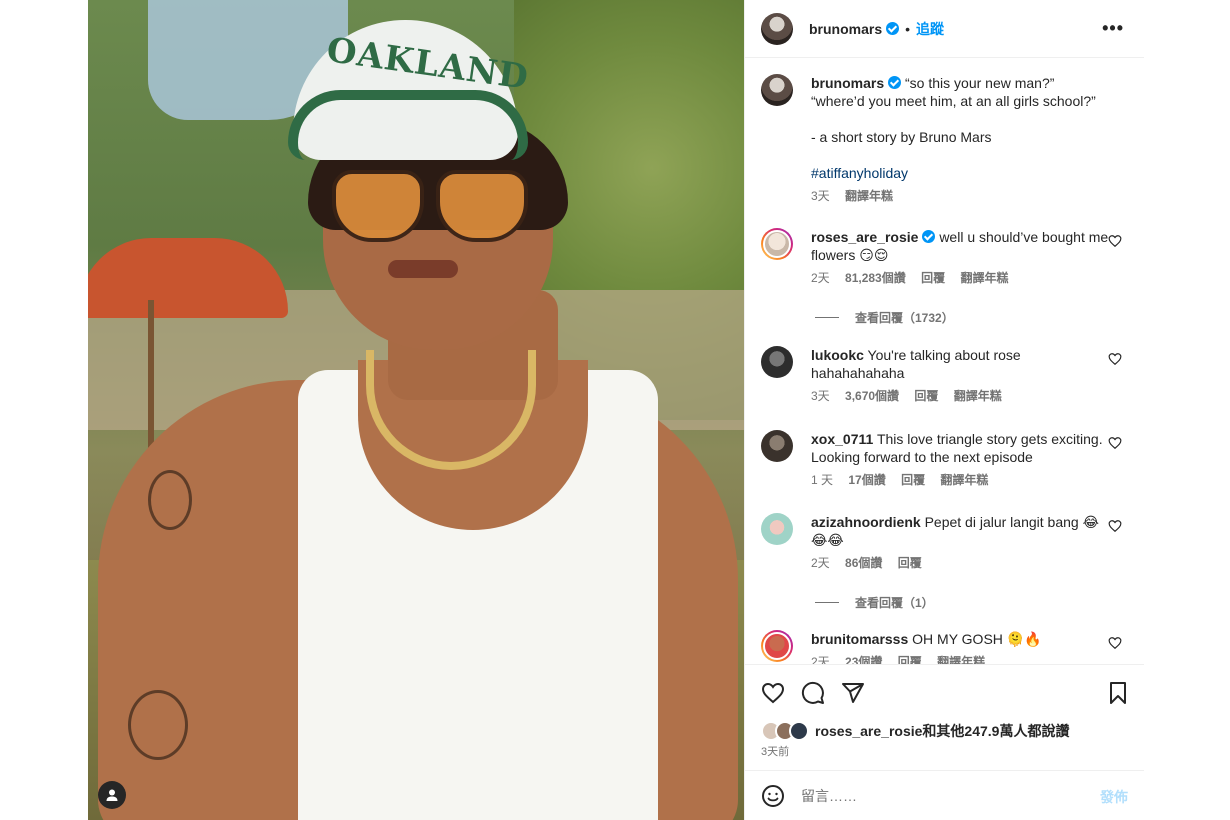 The height and width of the screenshot is (820, 1230). Describe the element at coordinates (847, 83) in the screenshot. I see `caption-username: brunomars` at that location.